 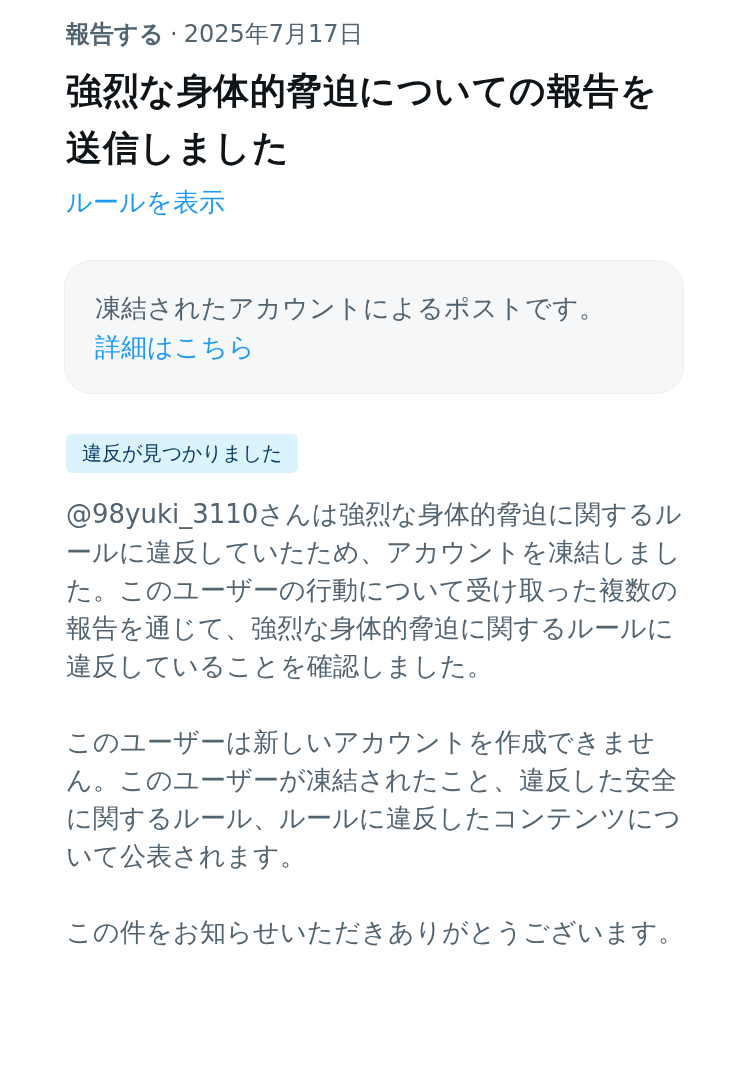 I want to click on body-paragraph: この件をお知らせいただきありがとうございます。, so click(x=375, y=932).